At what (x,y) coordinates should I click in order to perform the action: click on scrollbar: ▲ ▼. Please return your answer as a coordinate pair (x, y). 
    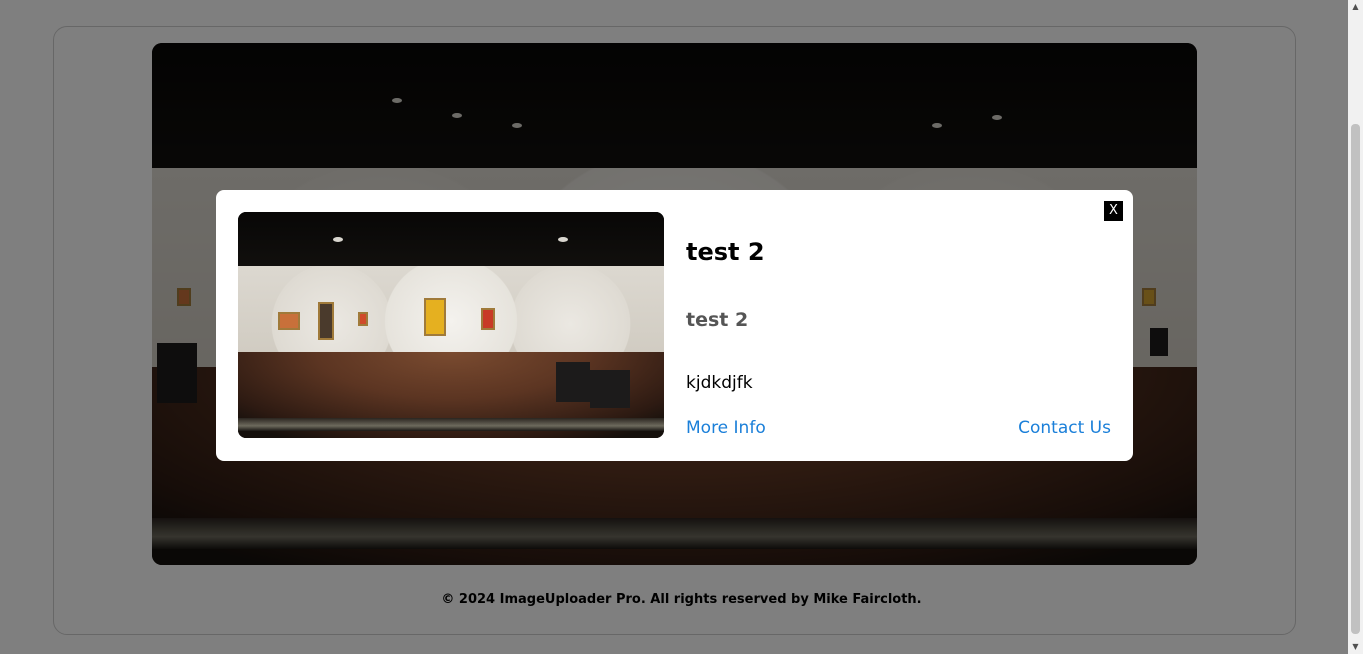
    Looking at the image, I should click on (1355, 327).